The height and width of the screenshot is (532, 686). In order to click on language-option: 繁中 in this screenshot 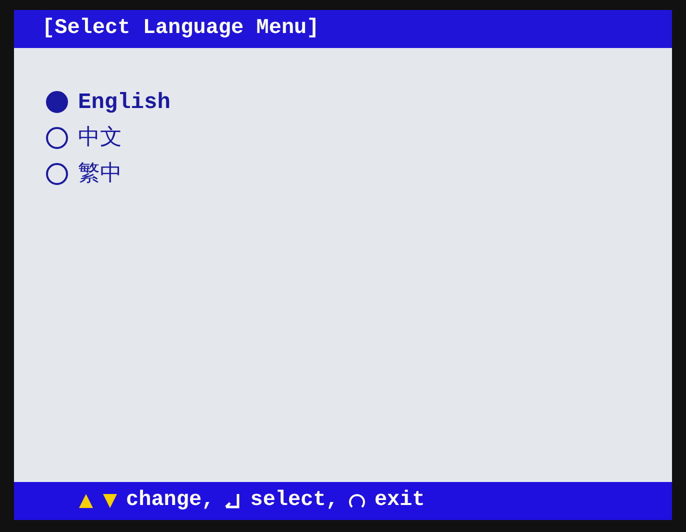, I will do `click(100, 174)`.